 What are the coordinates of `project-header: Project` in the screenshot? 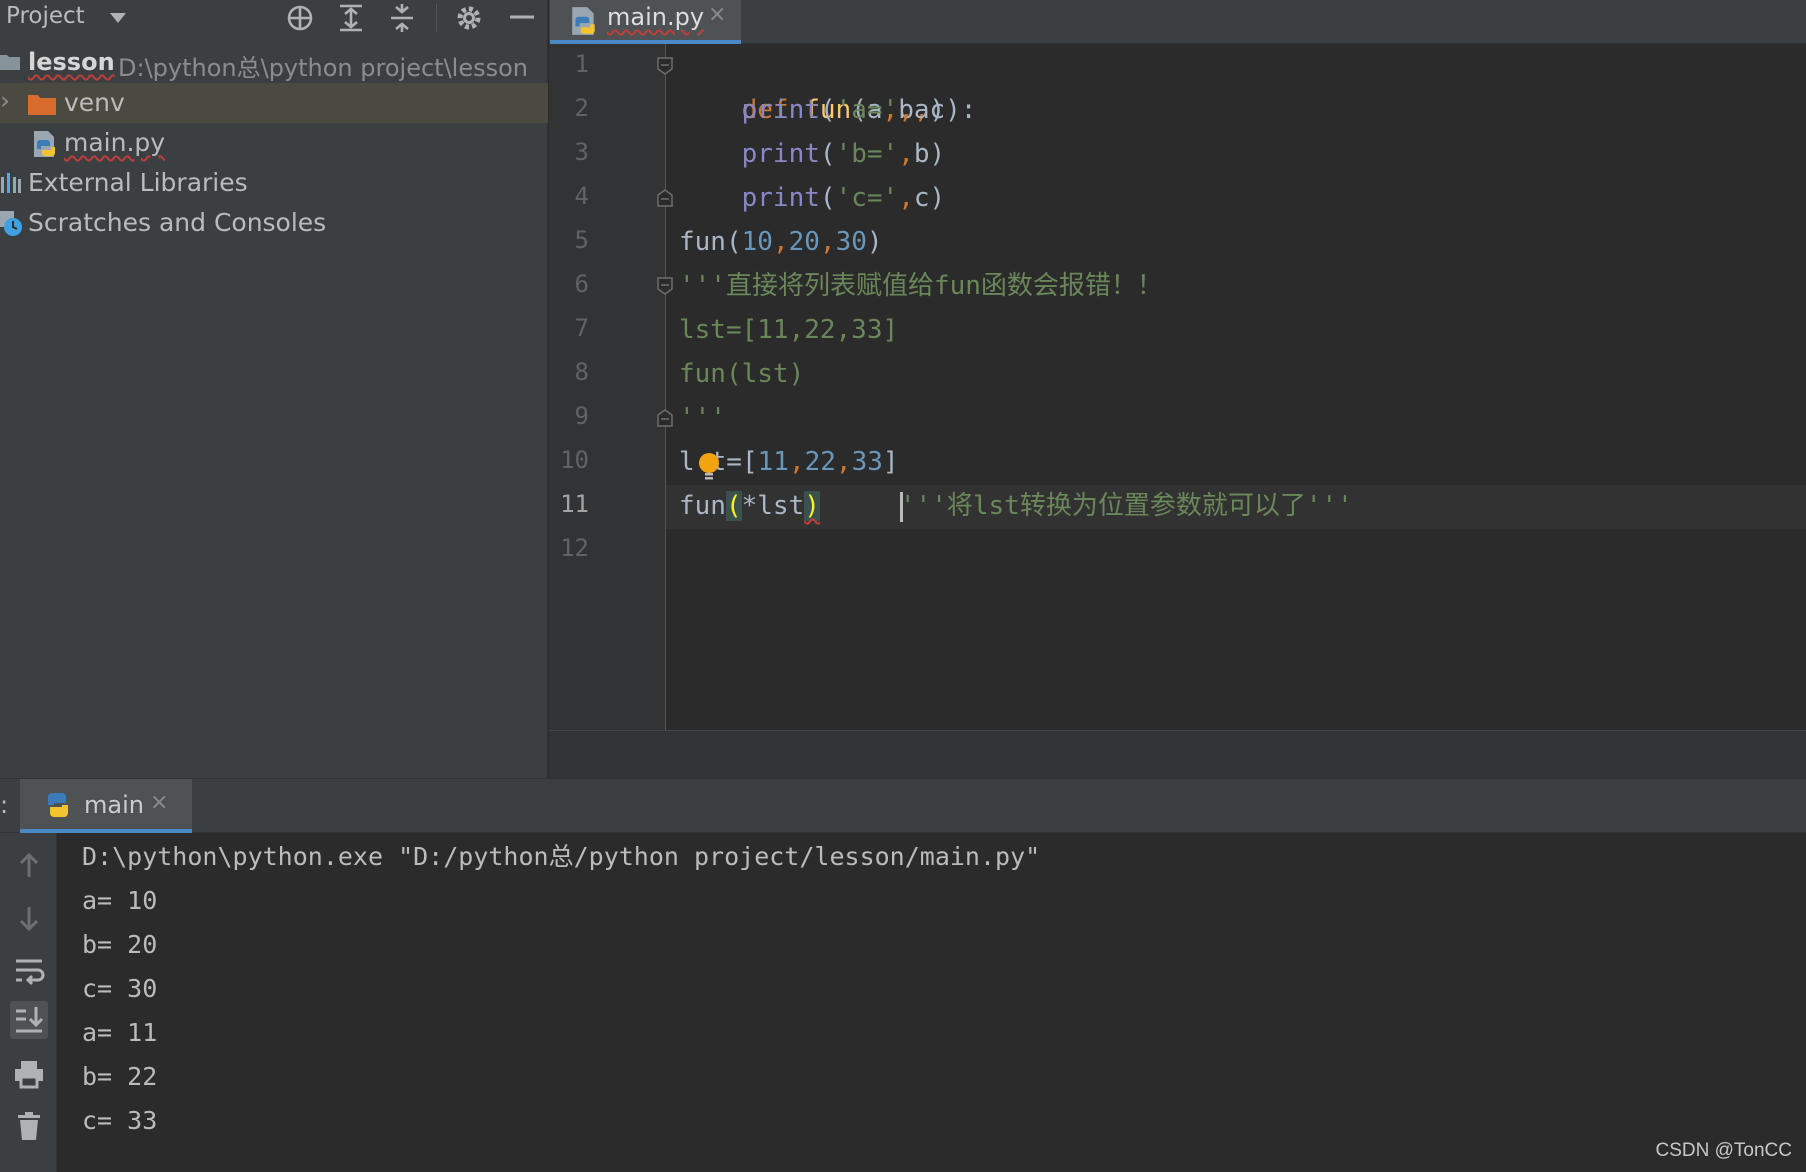 It's located at (274, 18).